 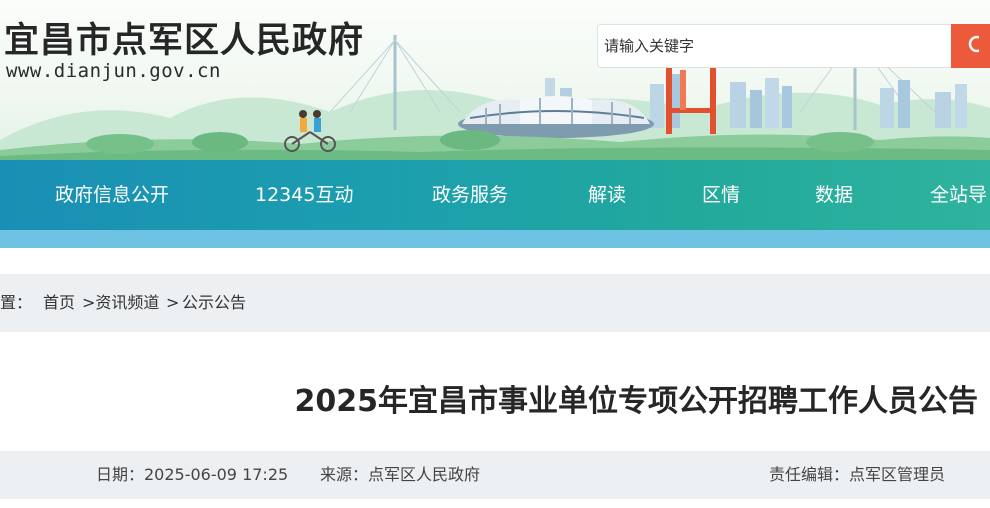 What do you see at coordinates (112, 195) in the screenshot?
I see `nav-item-gov-info: 政府信息公开` at bounding box center [112, 195].